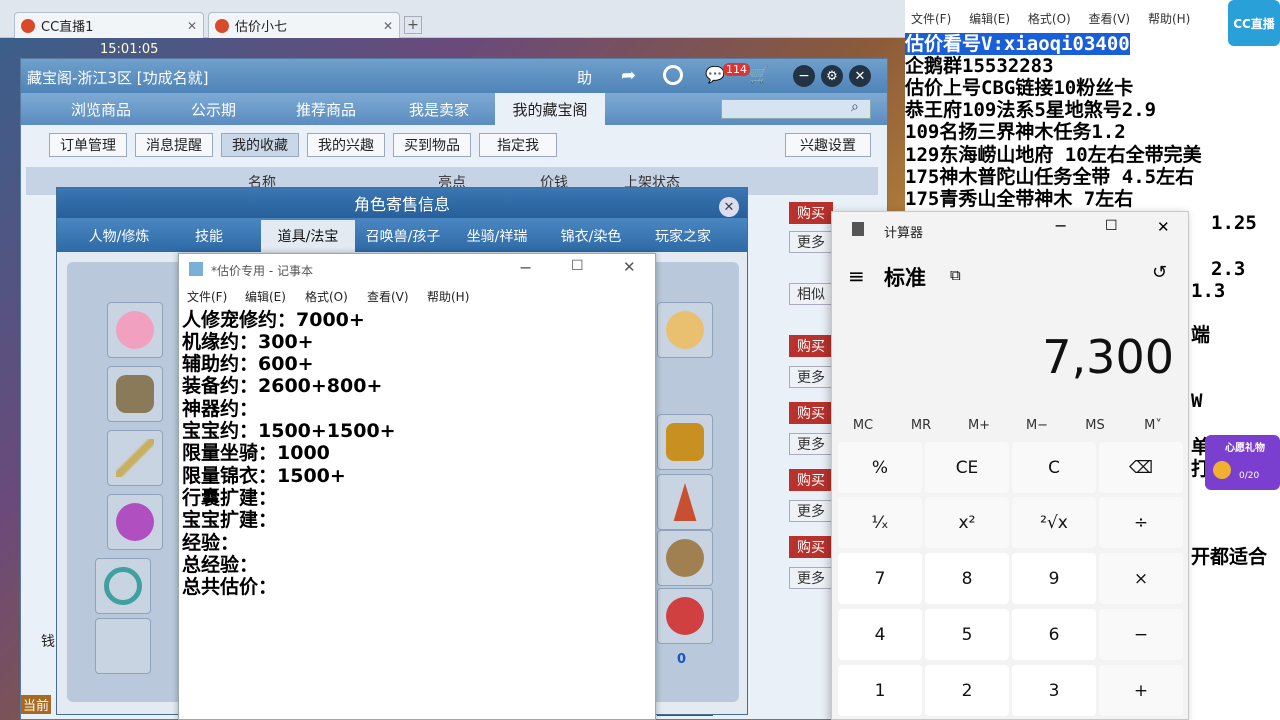 The height and width of the screenshot is (720, 1280). Describe the element at coordinates (174, 145) in the screenshot. I see `message-reminder-button: 消息提醒` at that location.